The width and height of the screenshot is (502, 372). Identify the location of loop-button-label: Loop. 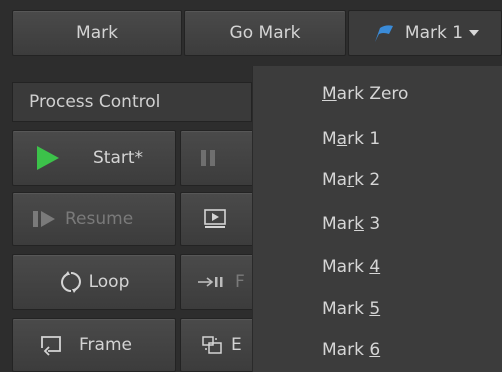
(109, 282).